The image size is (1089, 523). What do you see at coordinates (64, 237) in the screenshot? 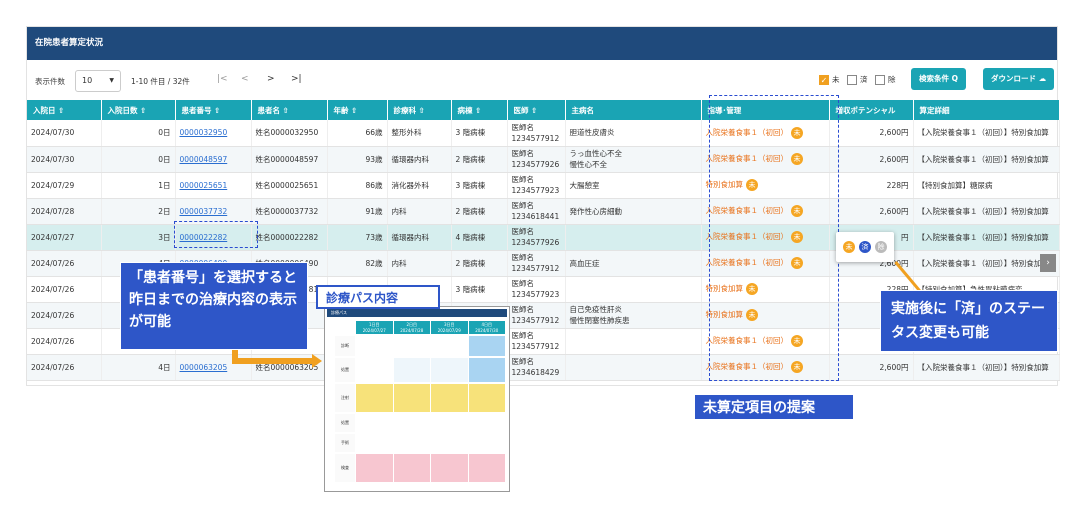
I see `cell-admission-date: 2024/07/27` at bounding box center [64, 237].